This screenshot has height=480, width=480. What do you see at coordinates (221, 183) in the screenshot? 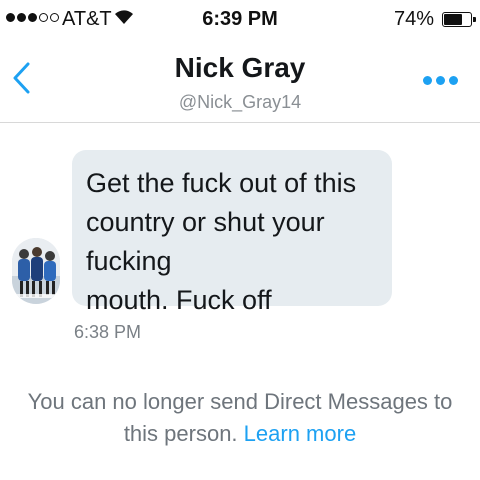
I see `message-text-line: Get the fuck out of this` at bounding box center [221, 183].